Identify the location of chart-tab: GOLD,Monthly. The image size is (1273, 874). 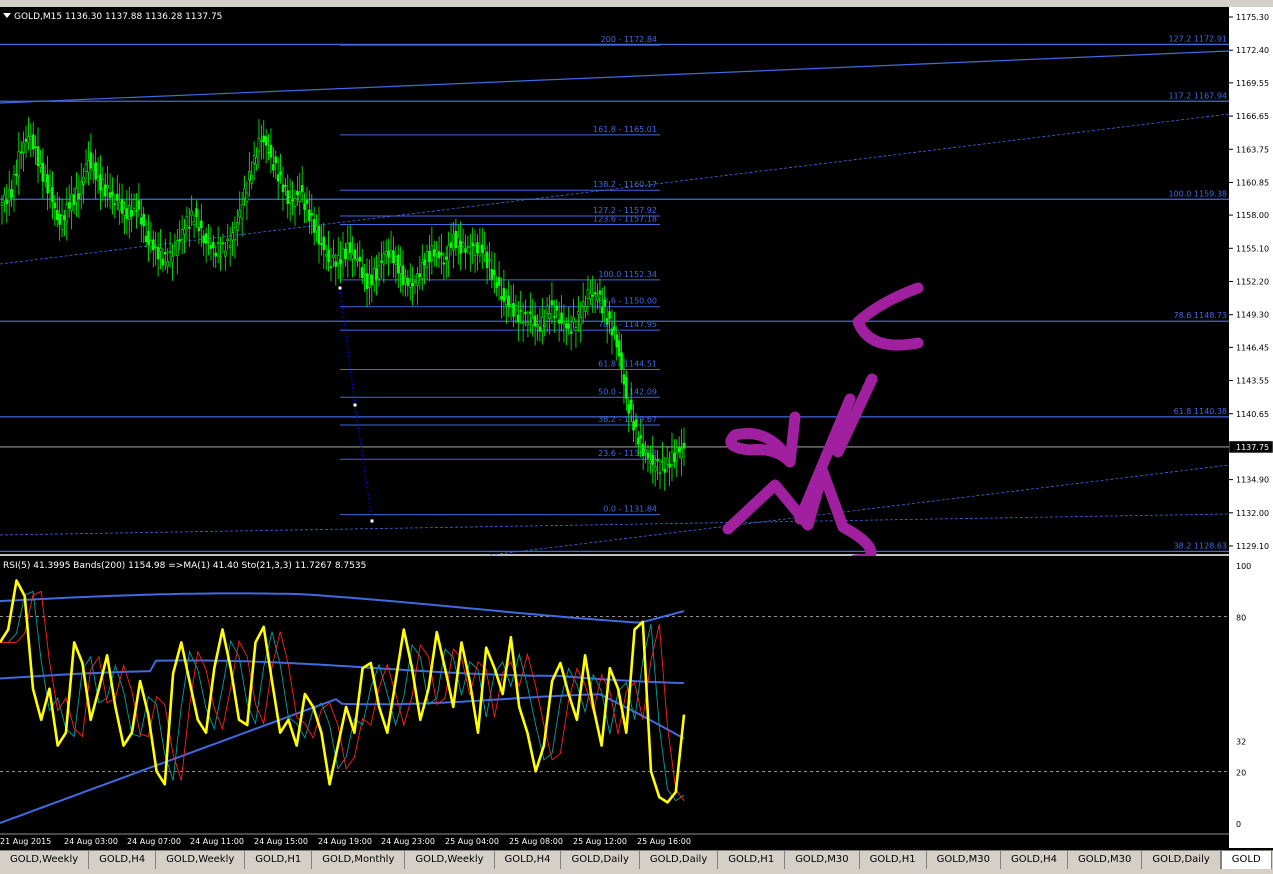
(359, 860).